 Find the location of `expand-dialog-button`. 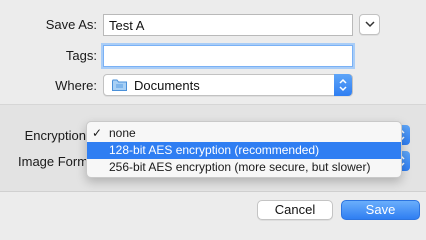

expand-dialog-button is located at coordinates (369, 24).